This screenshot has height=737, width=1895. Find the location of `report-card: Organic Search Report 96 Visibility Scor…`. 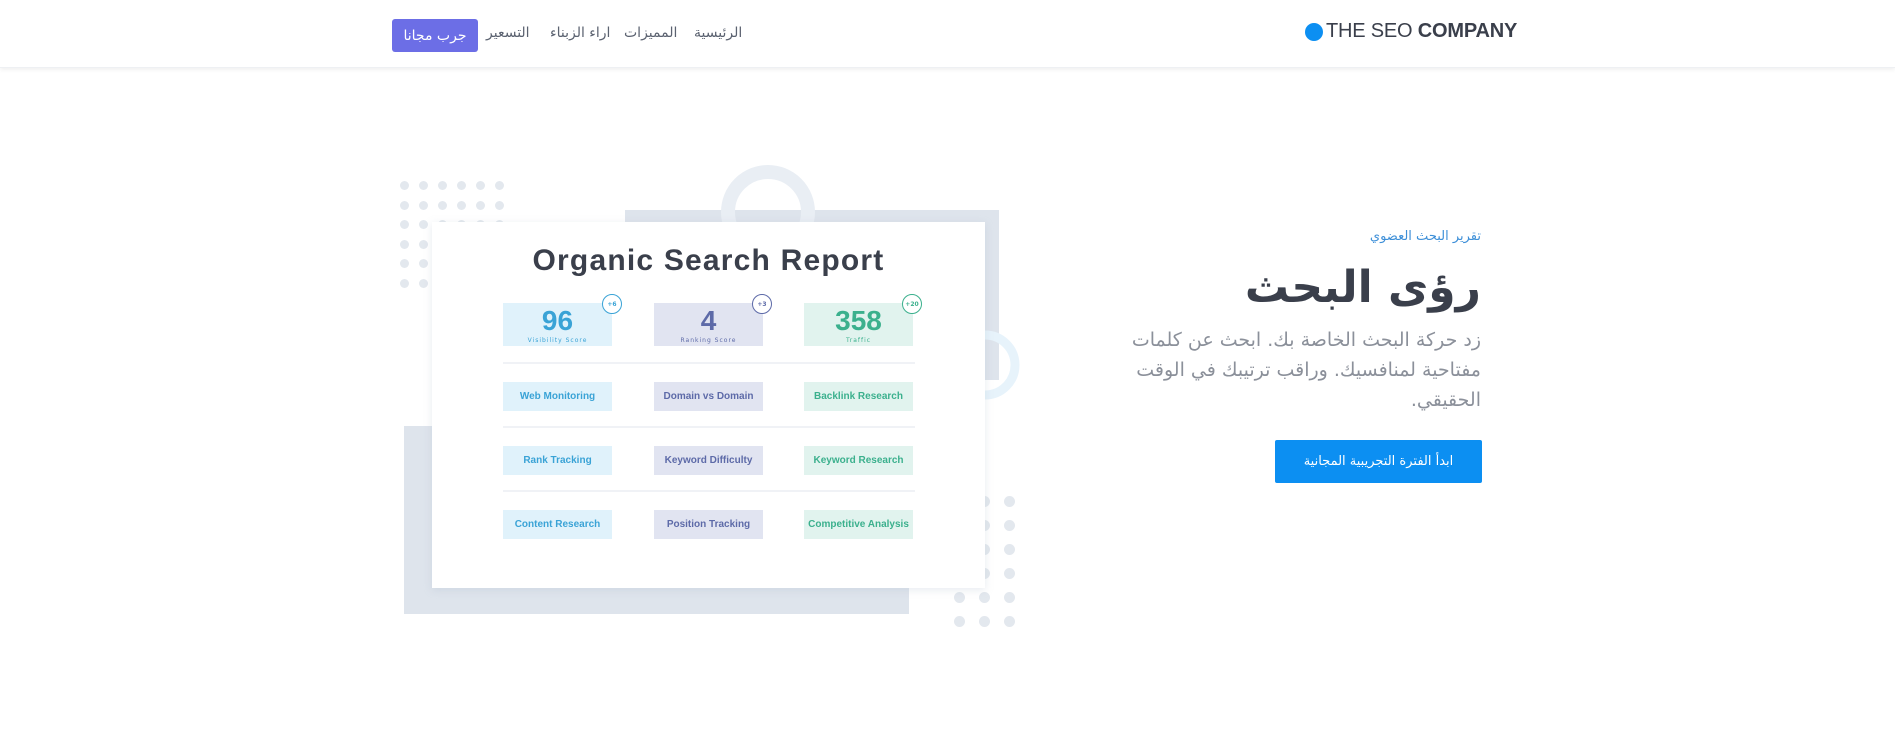

report-card: Organic Search Report 96 Visibility Scor… is located at coordinates (708, 405).